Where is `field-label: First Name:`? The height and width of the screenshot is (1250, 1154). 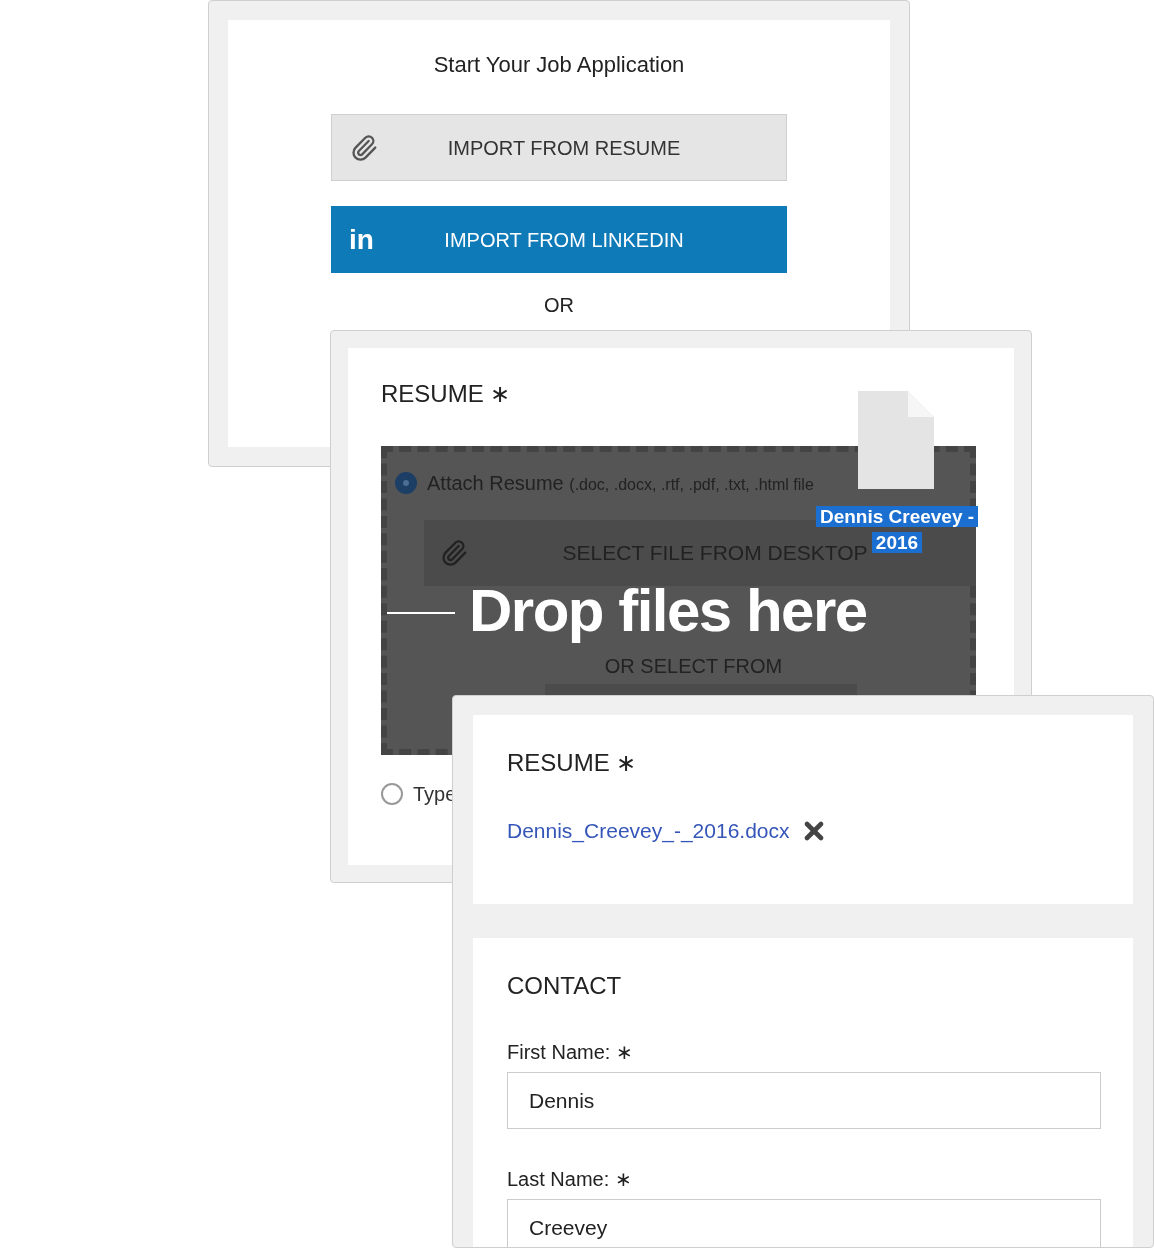 field-label: First Name: is located at coordinates (559, 1052).